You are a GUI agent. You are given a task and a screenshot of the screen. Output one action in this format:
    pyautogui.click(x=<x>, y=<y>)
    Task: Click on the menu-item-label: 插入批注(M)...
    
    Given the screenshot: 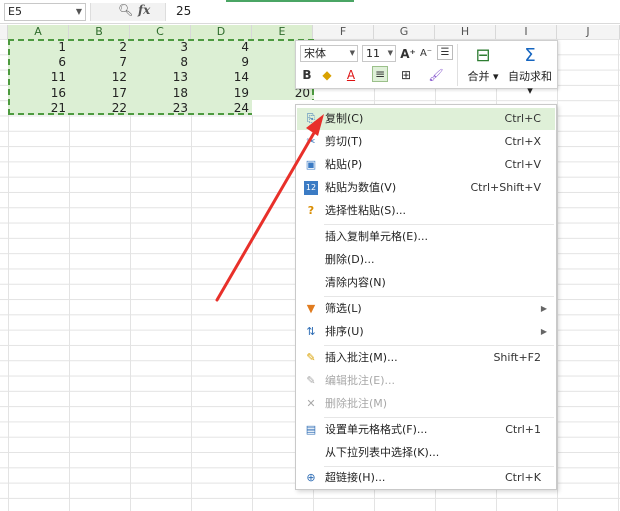 What is the action you would take?
    pyautogui.click(x=361, y=357)
    